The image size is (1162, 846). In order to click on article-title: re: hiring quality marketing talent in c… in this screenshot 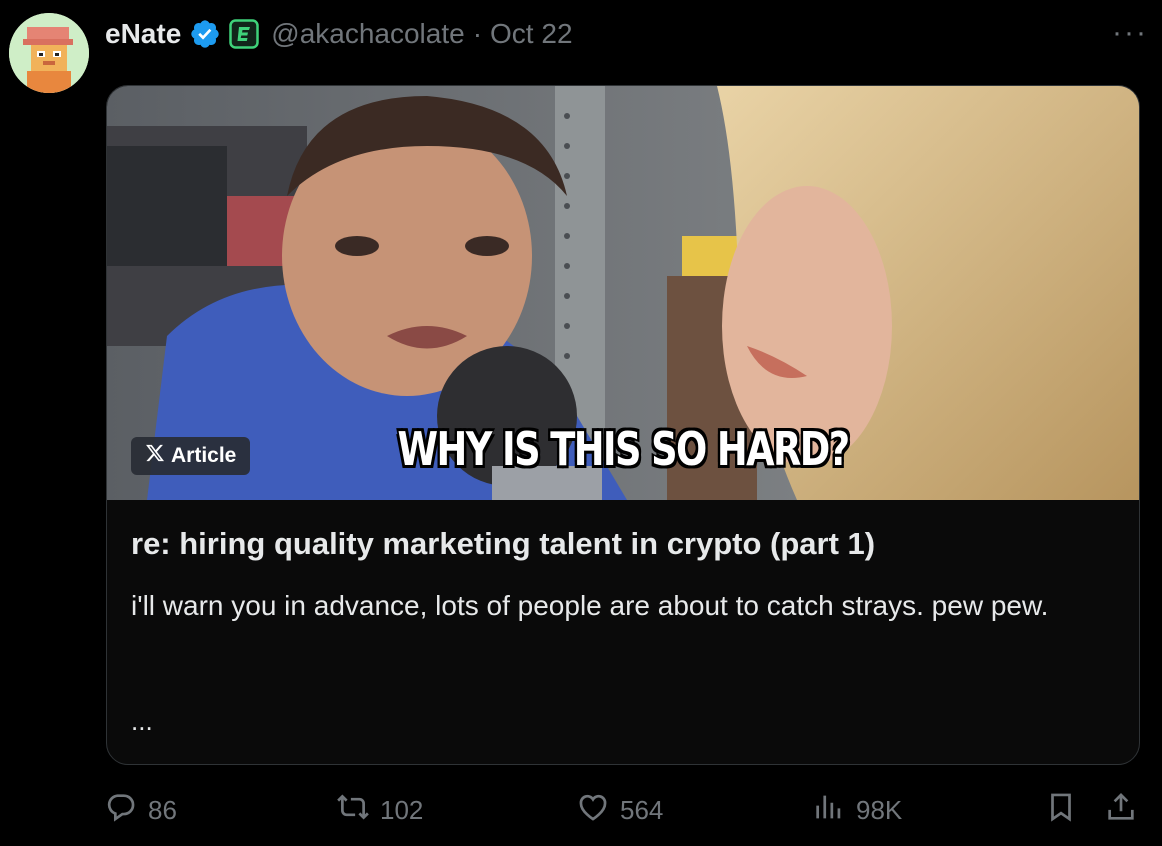, I will do `click(503, 544)`.